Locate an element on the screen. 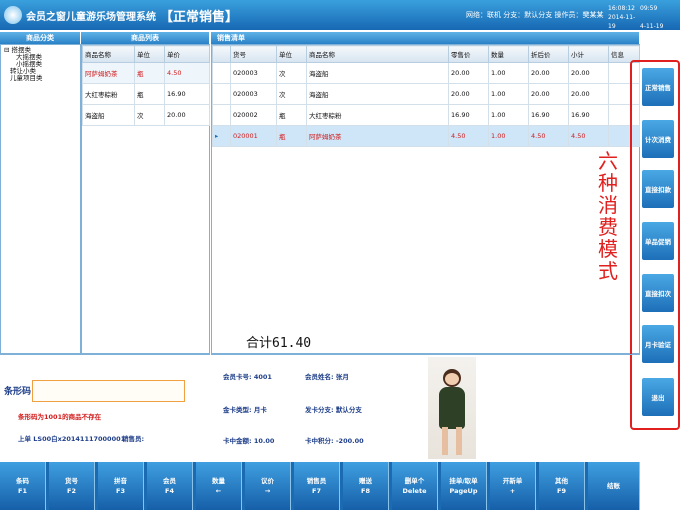 This screenshot has width=680, height=510. table-row-selected: ▸ 020001 瓶 阿萨姆奶茶 4.50 1.00 4.50 4.50 is located at coordinates (426, 136).